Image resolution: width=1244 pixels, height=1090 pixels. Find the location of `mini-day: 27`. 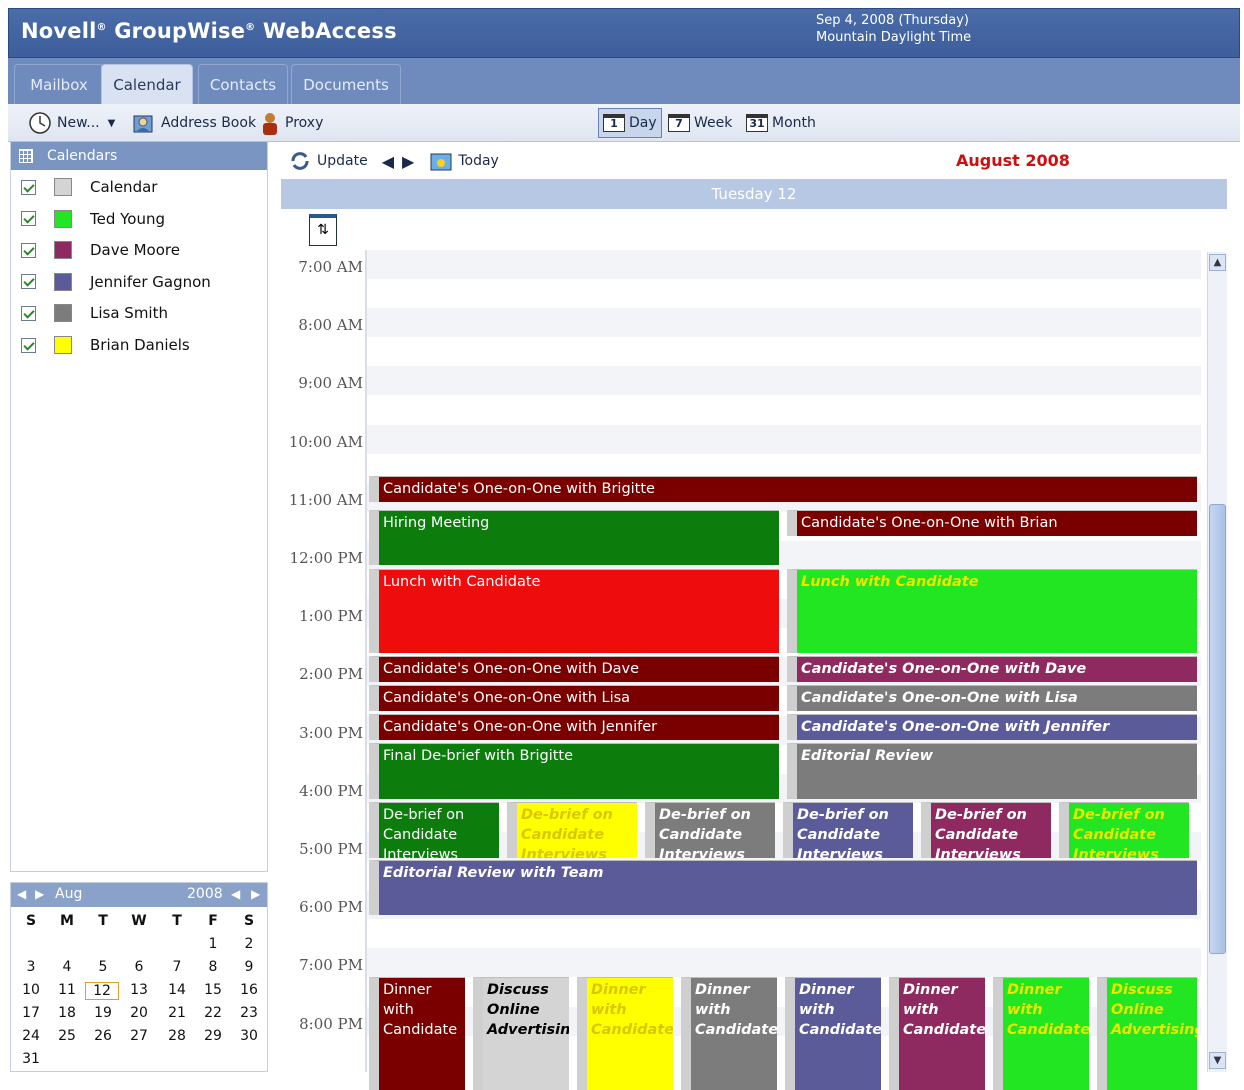

mini-day: 27 is located at coordinates (139, 1036).